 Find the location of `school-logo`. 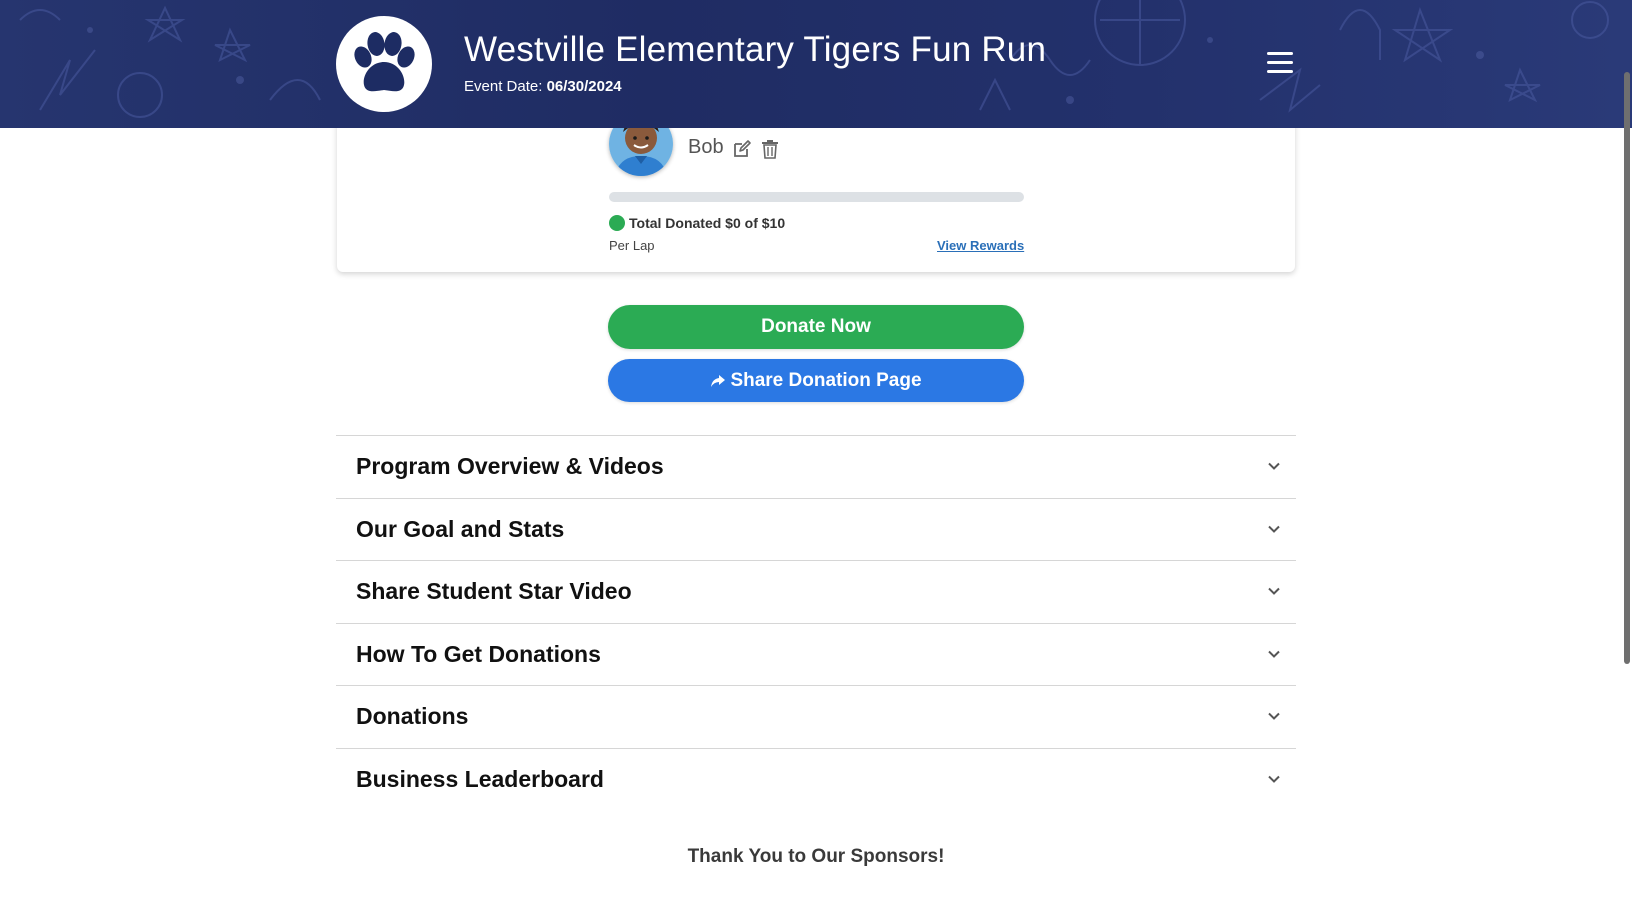

school-logo is located at coordinates (384, 64).